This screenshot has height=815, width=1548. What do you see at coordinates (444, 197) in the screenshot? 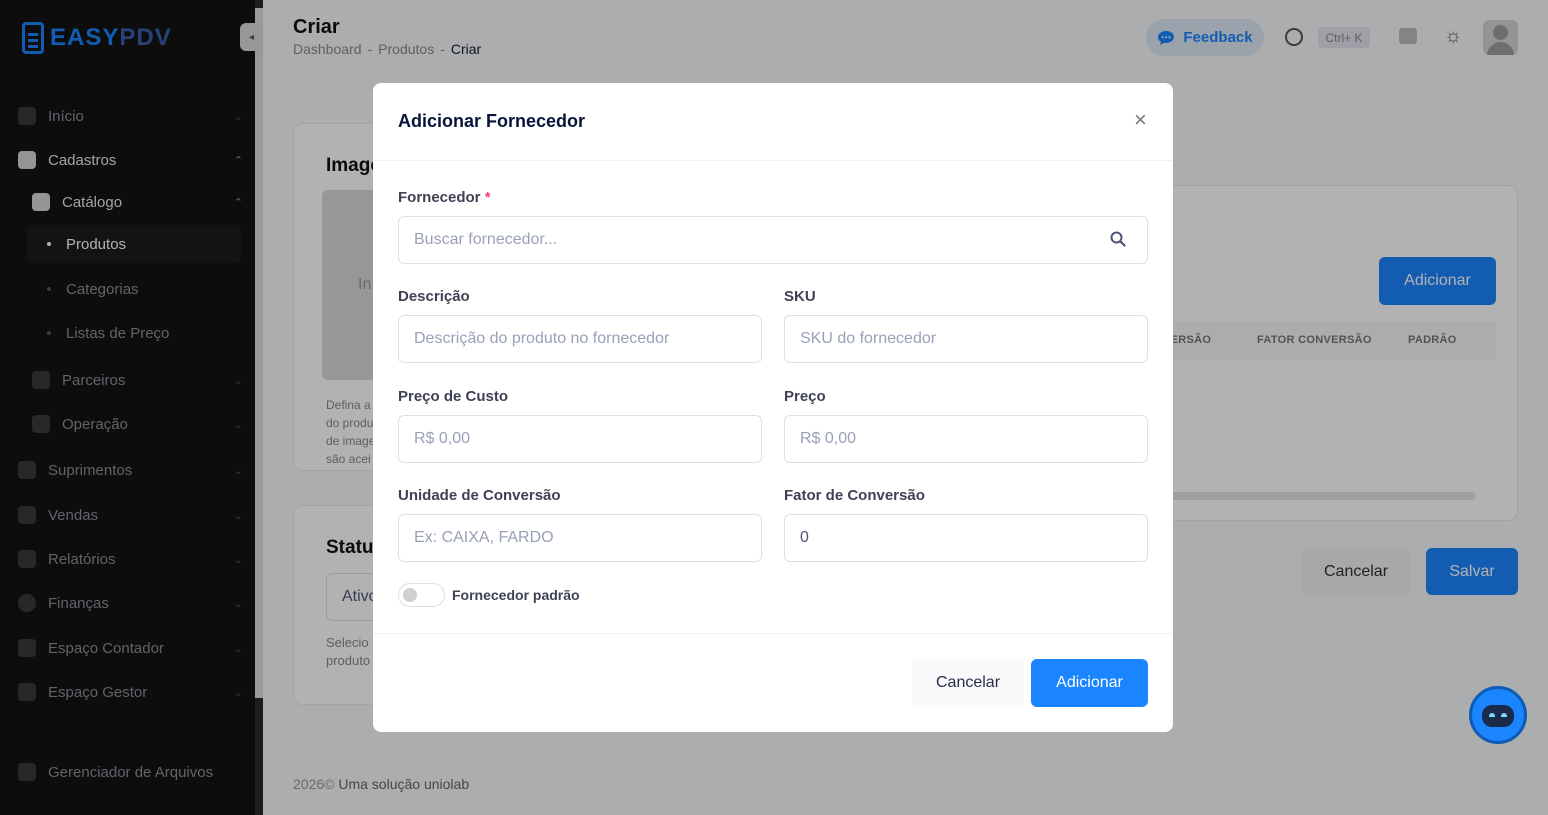
I see `fornecedor-label: Fornecedor *` at bounding box center [444, 197].